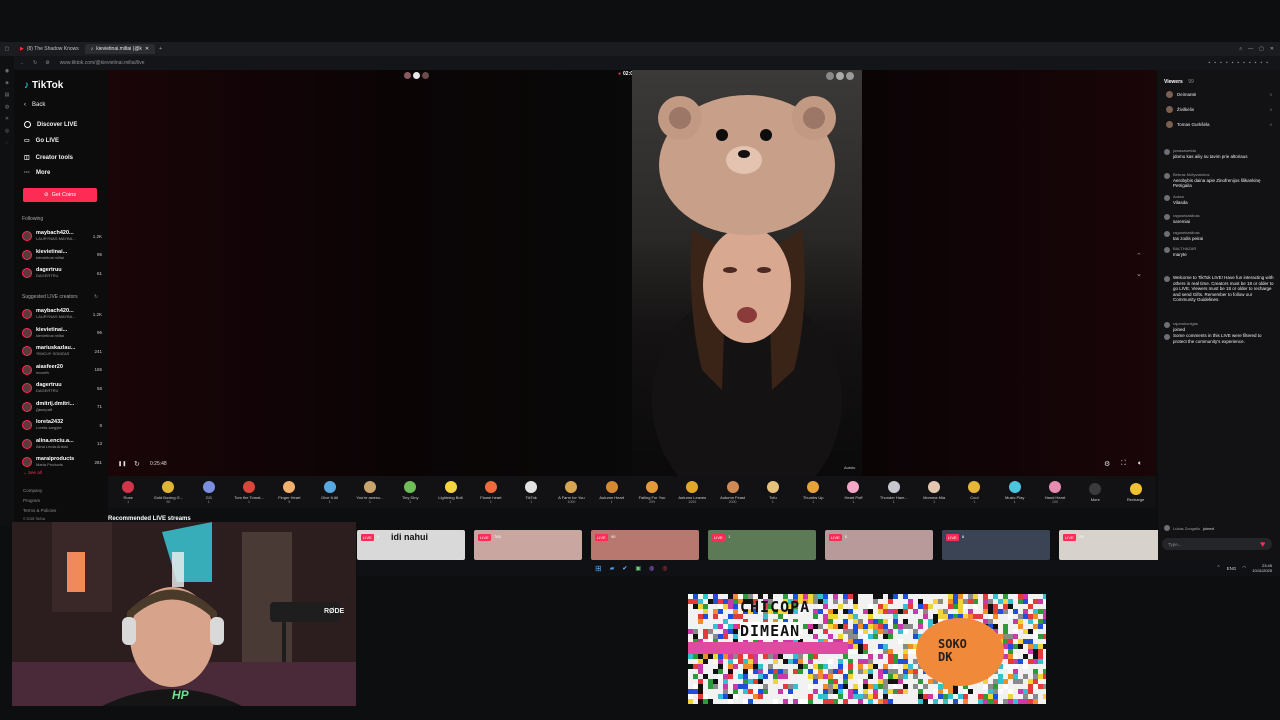  What do you see at coordinates (1107, 464) in the screenshot?
I see `settings-icon: ⚙` at bounding box center [1107, 464].